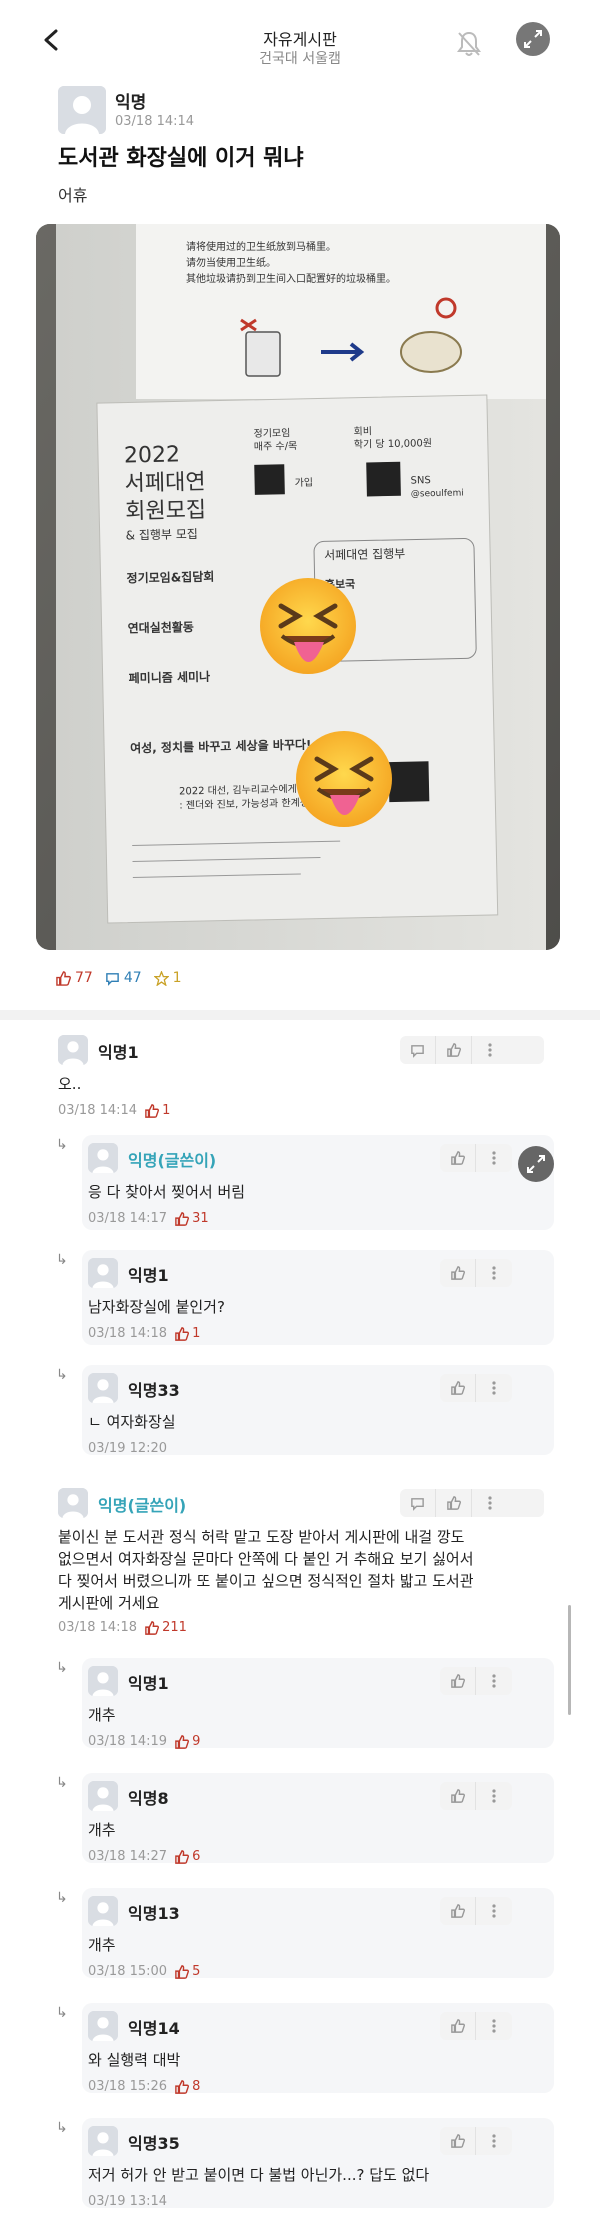 Image resolution: width=600 pixels, height=2240 pixels. What do you see at coordinates (469, 44) in the screenshot?
I see `bell-off-icon` at bounding box center [469, 44].